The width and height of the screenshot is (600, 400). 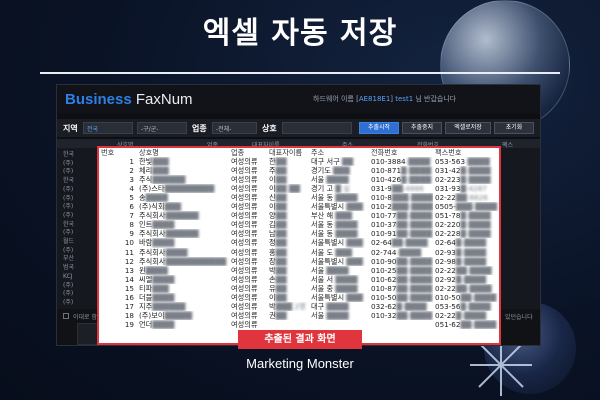 I want to click on row-address: 경기도 ███, so click(x=339, y=170).